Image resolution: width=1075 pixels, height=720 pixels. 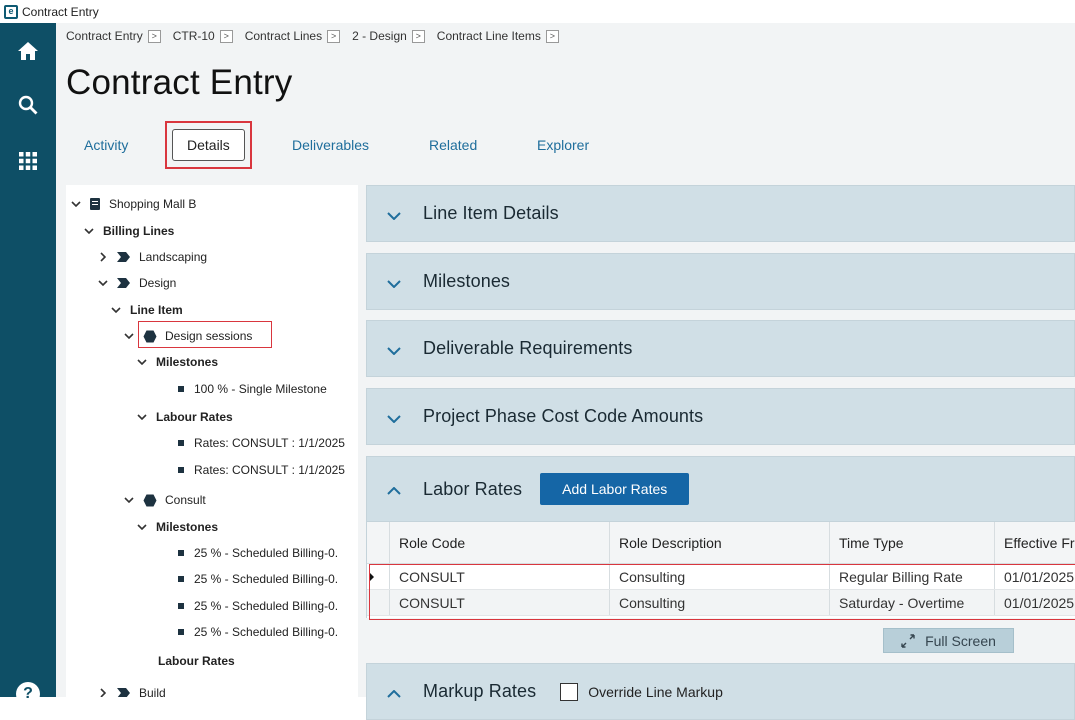 What do you see at coordinates (563, 416) in the screenshot?
I see `section-title: Project Phase Cost Code Amounts` at bounding box center [563, 416].